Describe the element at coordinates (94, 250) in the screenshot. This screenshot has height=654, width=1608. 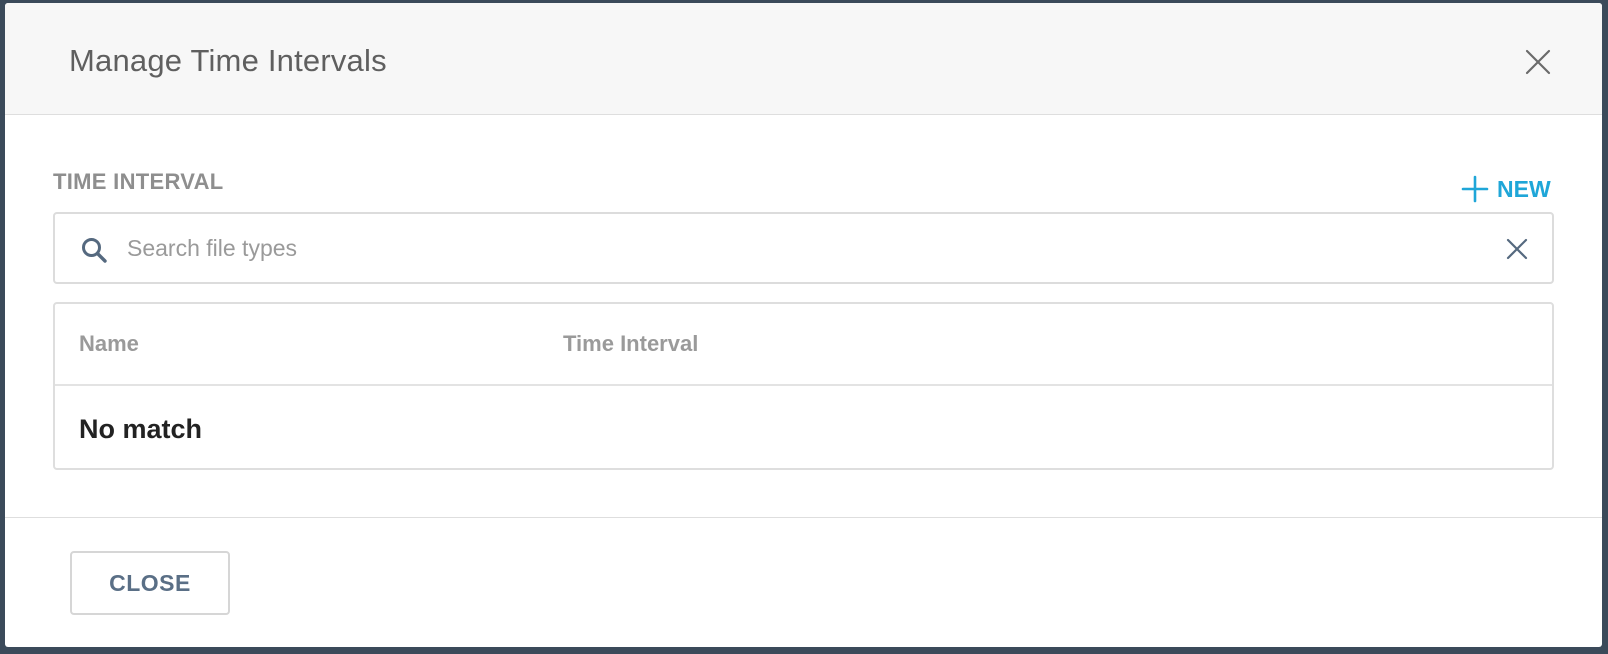
I see `search-icon` at that location.